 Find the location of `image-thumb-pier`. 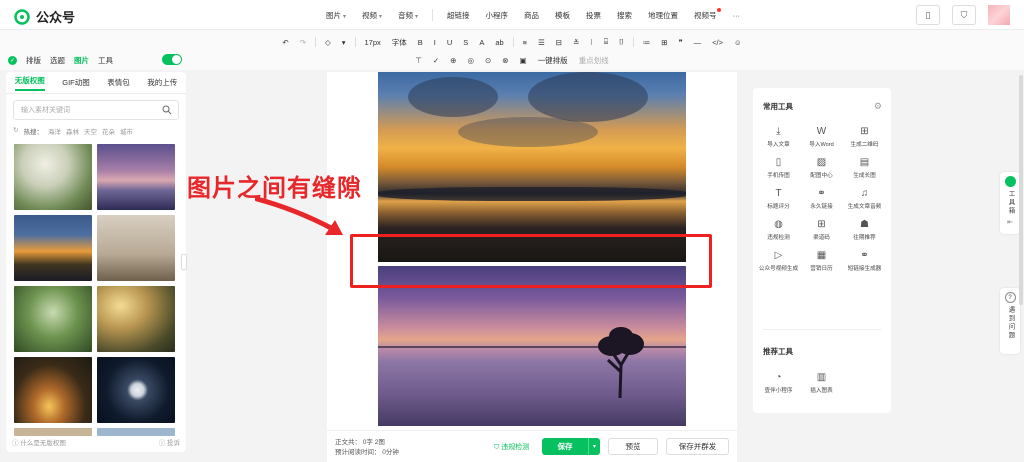

image-thumb-pier is located at coordinates (136, 248).